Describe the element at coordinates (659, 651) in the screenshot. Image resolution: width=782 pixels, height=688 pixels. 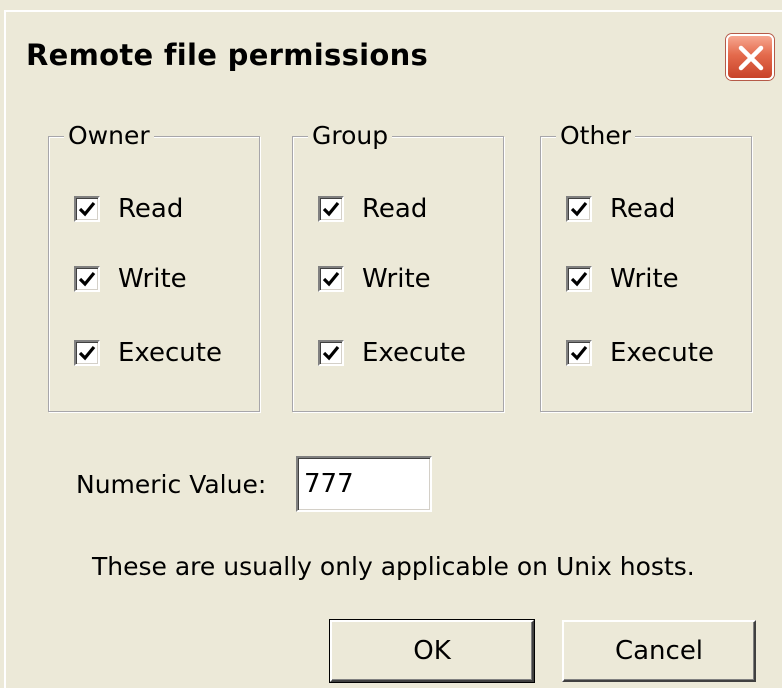
I see `cancel-button: Cancel` at that location.